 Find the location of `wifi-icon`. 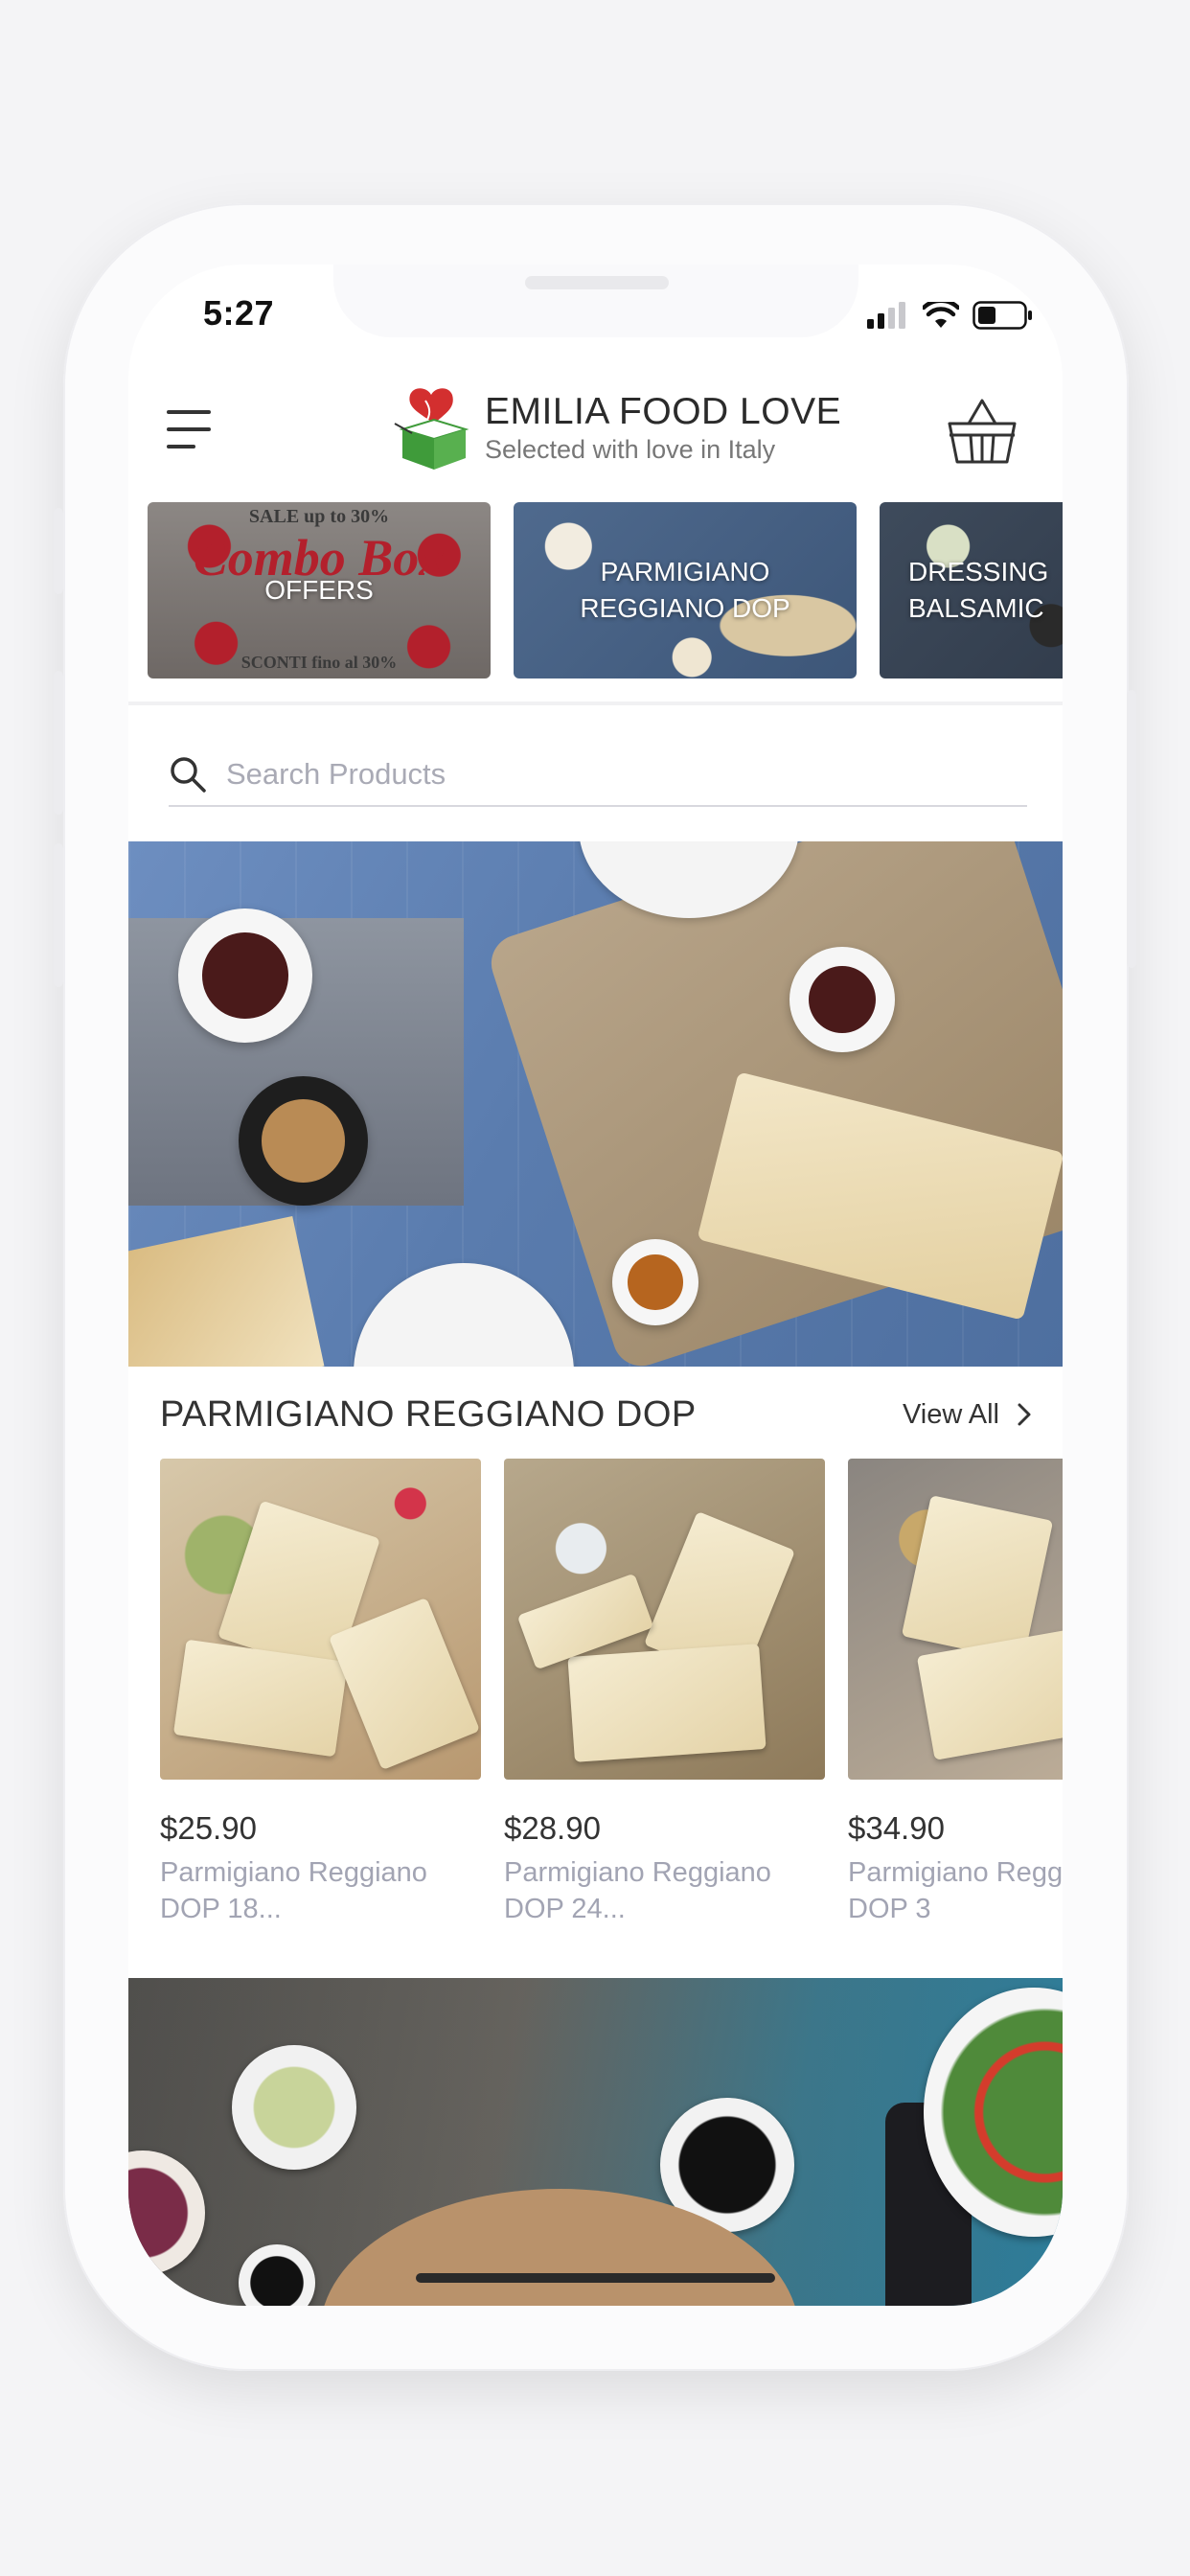

wifi-icon is located at coordinates (941, 315).